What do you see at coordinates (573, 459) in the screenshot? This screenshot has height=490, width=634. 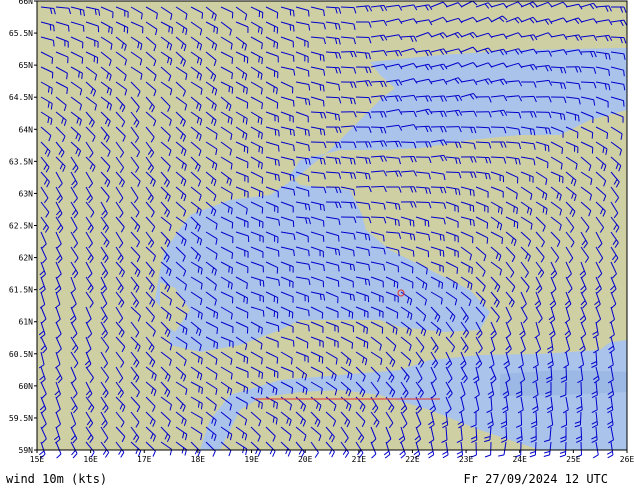 I see `lon-tick-label: 25E` at bounding box center [573, 459].